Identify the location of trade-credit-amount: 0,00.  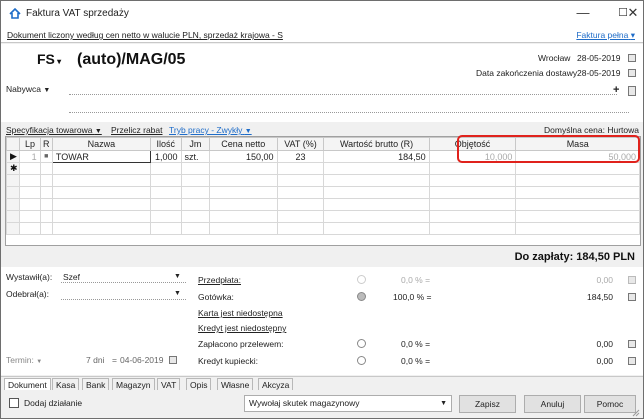
(604, 361).